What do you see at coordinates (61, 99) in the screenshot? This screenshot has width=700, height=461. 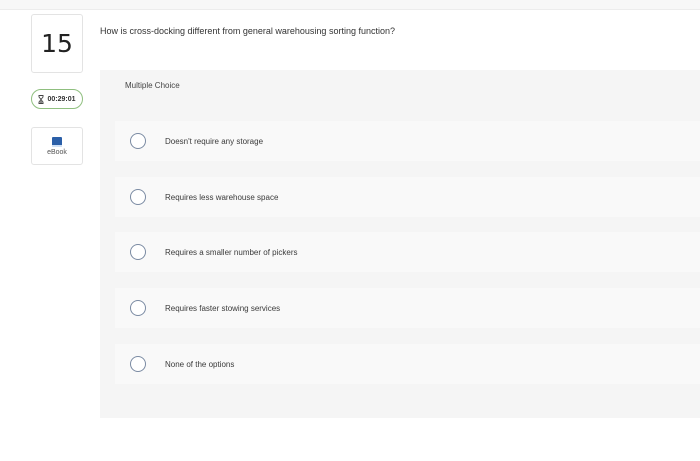 I see `timer-value: 00:29:01` at bounding box center [61, 99].